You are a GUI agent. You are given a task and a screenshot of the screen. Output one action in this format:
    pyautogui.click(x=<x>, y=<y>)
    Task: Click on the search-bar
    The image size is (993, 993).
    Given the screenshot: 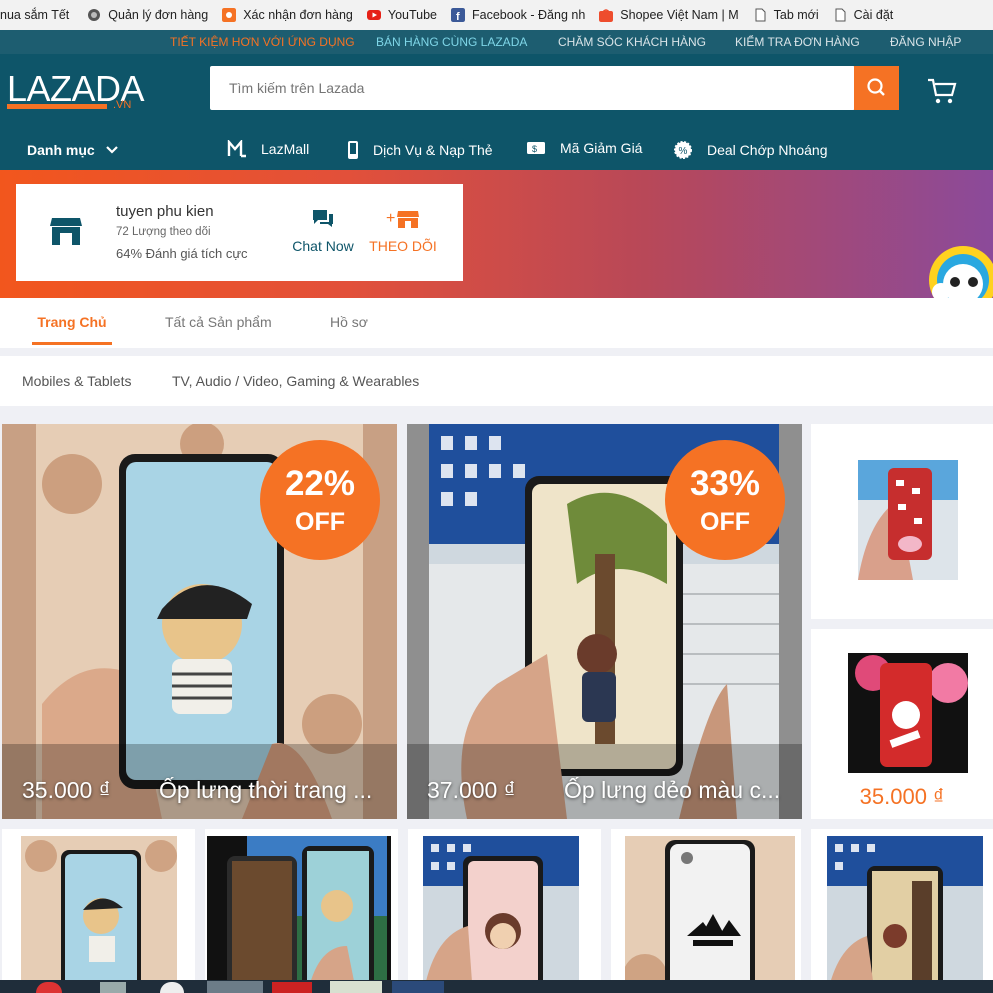 What is the action you would take?
    pyautogui.click(x=532, y=88)
    